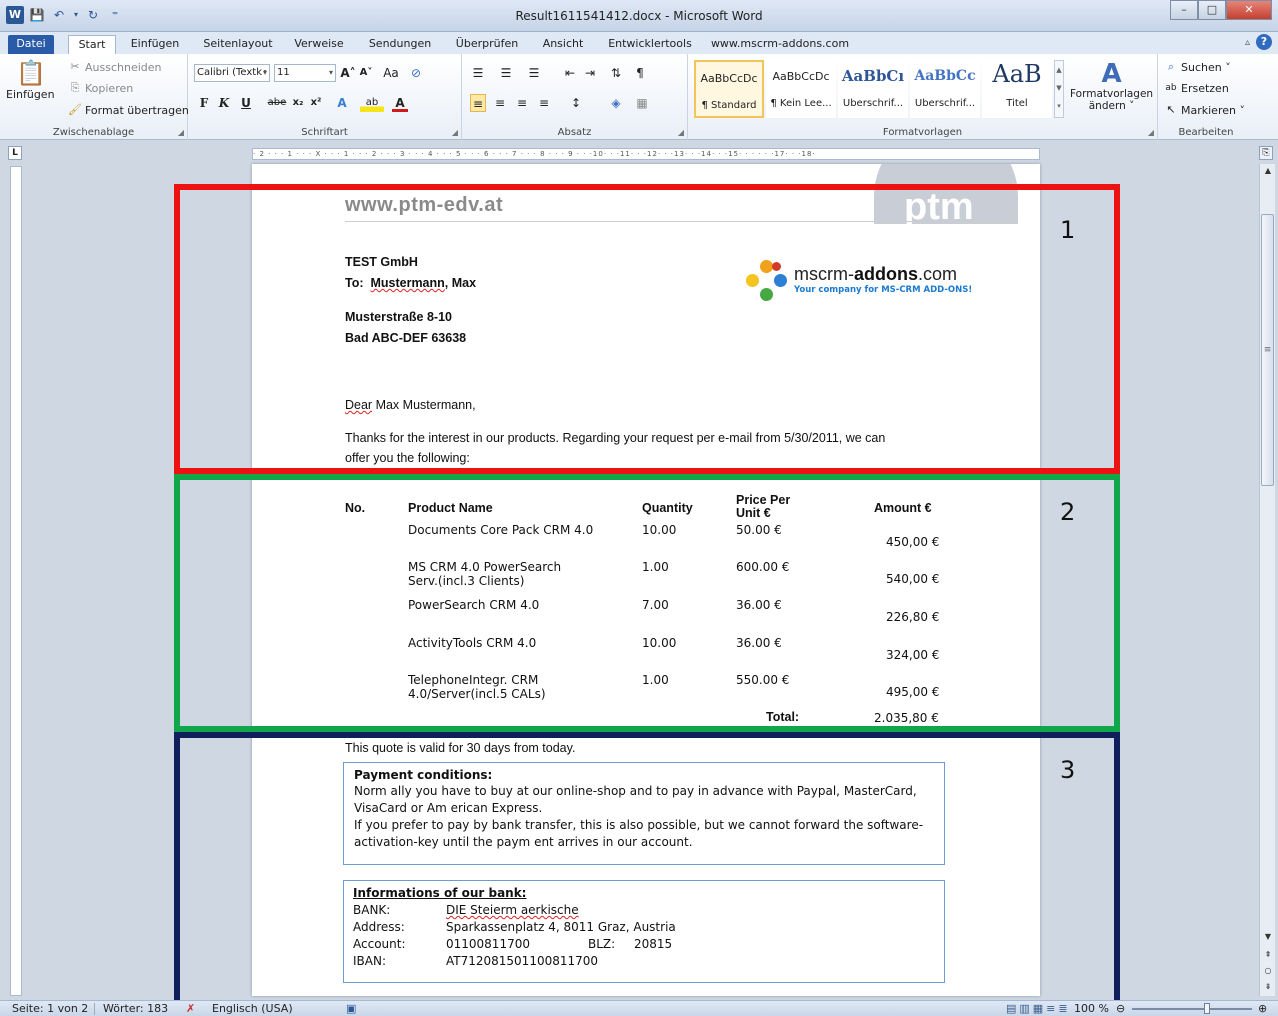 The image size is (1278, 1016). I want to click on tab-ansicht: Ansicht, so click(563, 44).